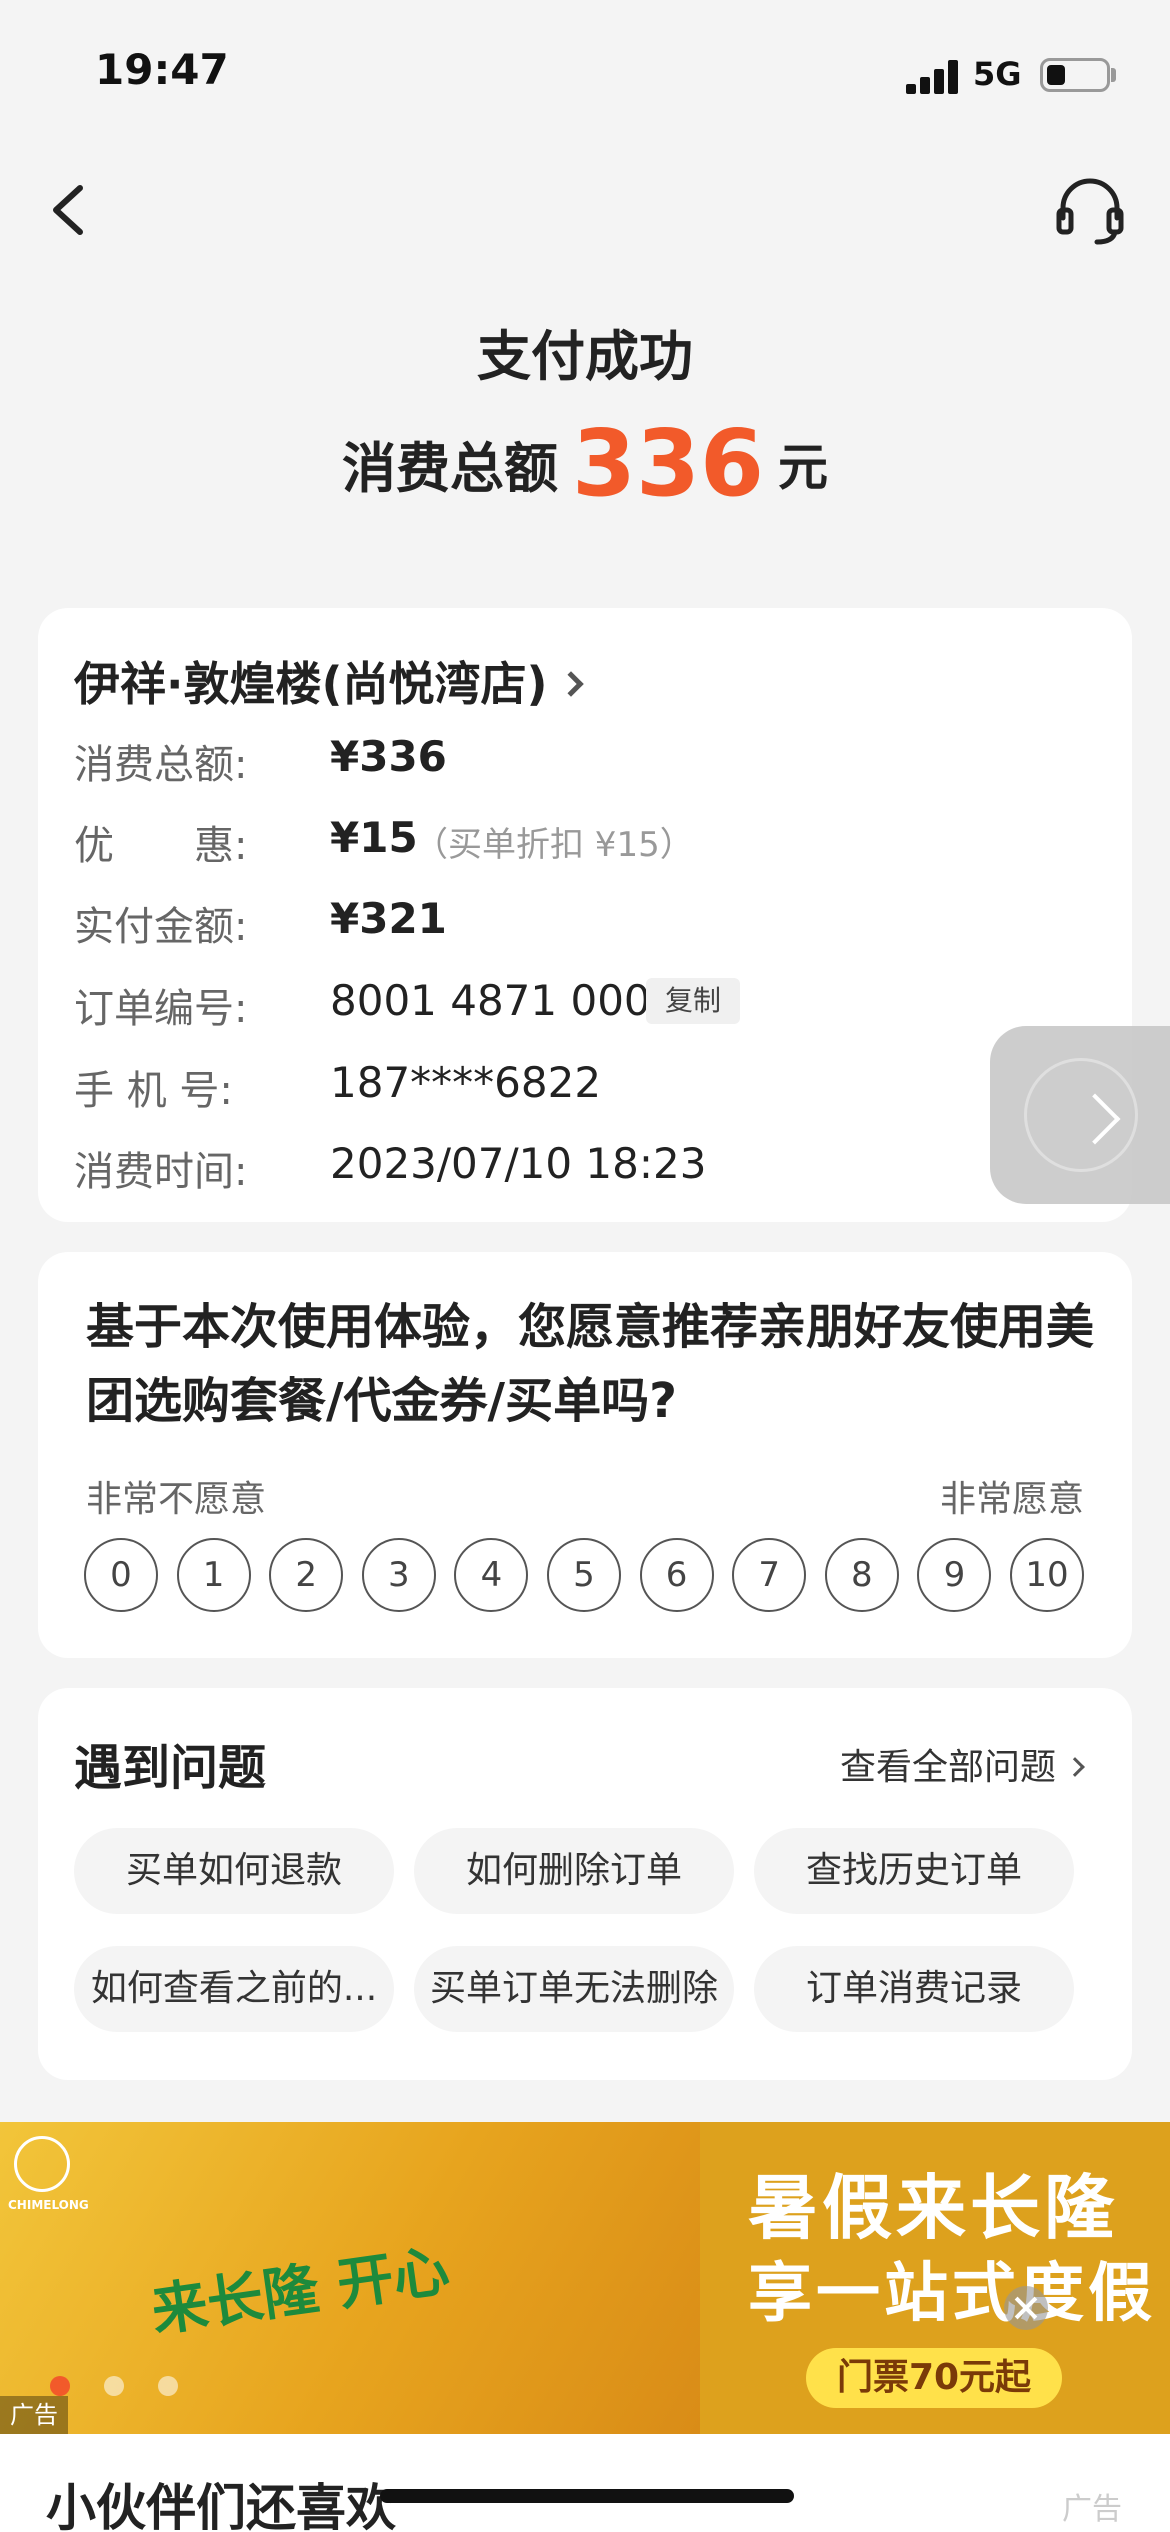  Describe the element at coordinates (584, 1575) in the screenshot. I see `score-option: 5` at that location.